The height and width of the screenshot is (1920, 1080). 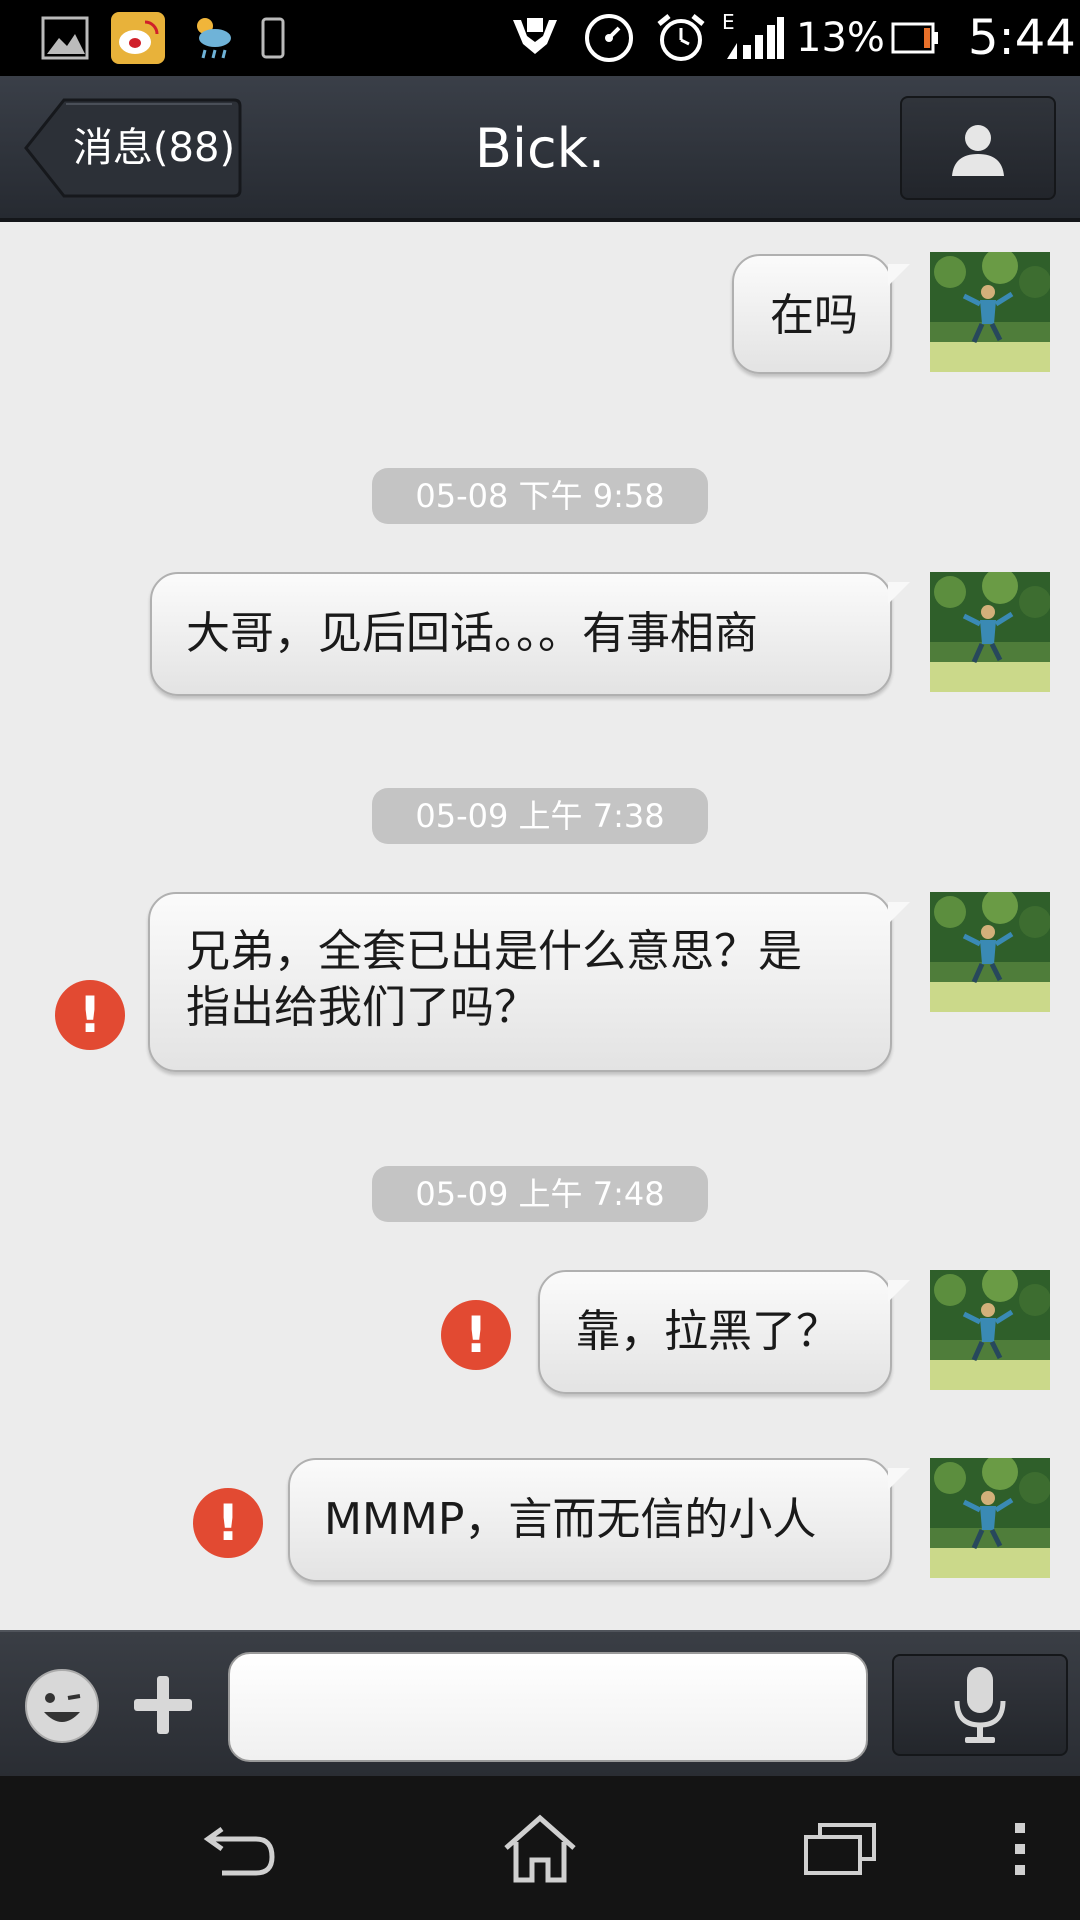 What do you see at coordinates (814, 315) in the screenshot?
I see `message-text: 在吗` at bounding box center [814, 315].